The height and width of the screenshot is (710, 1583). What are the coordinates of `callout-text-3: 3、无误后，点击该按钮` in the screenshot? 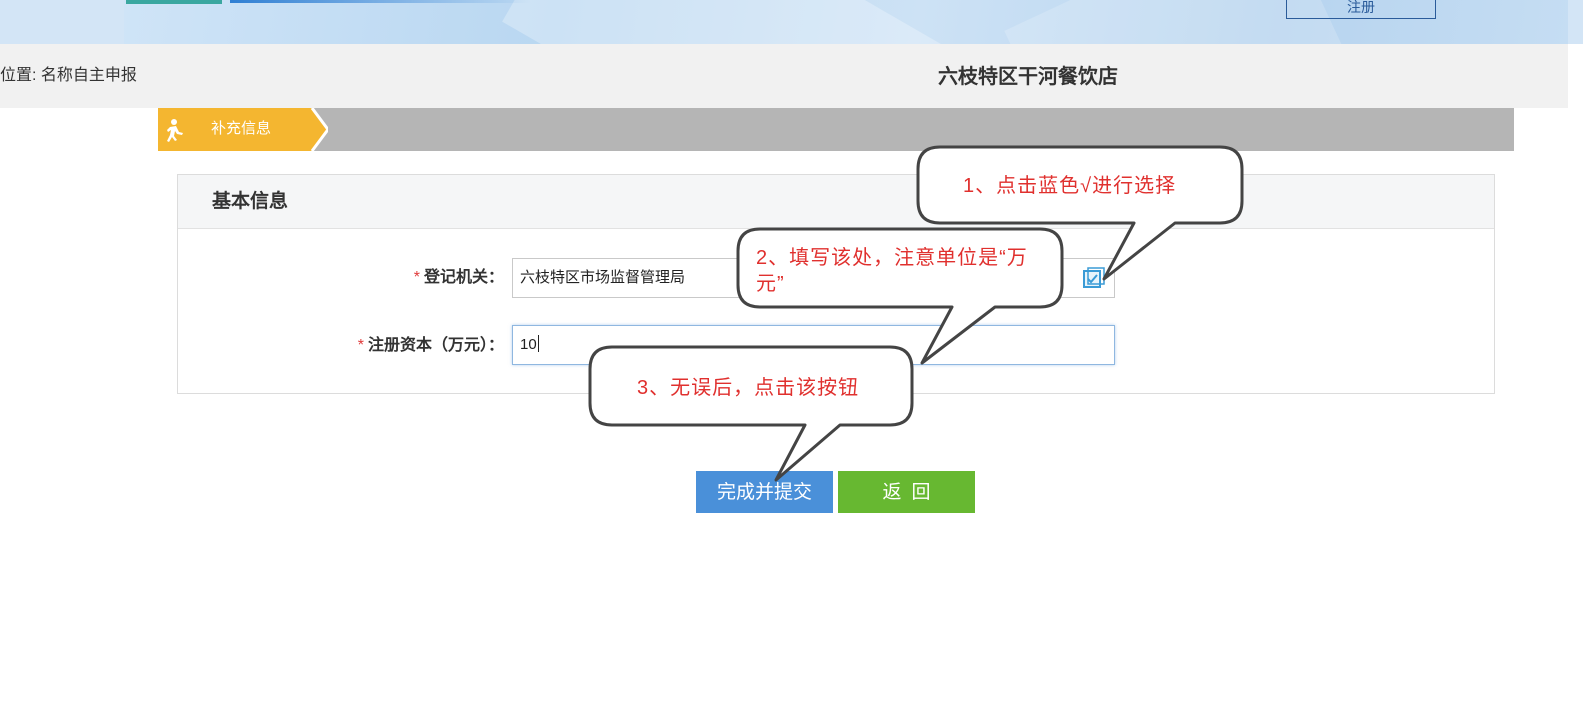 It's located at (748, 388).